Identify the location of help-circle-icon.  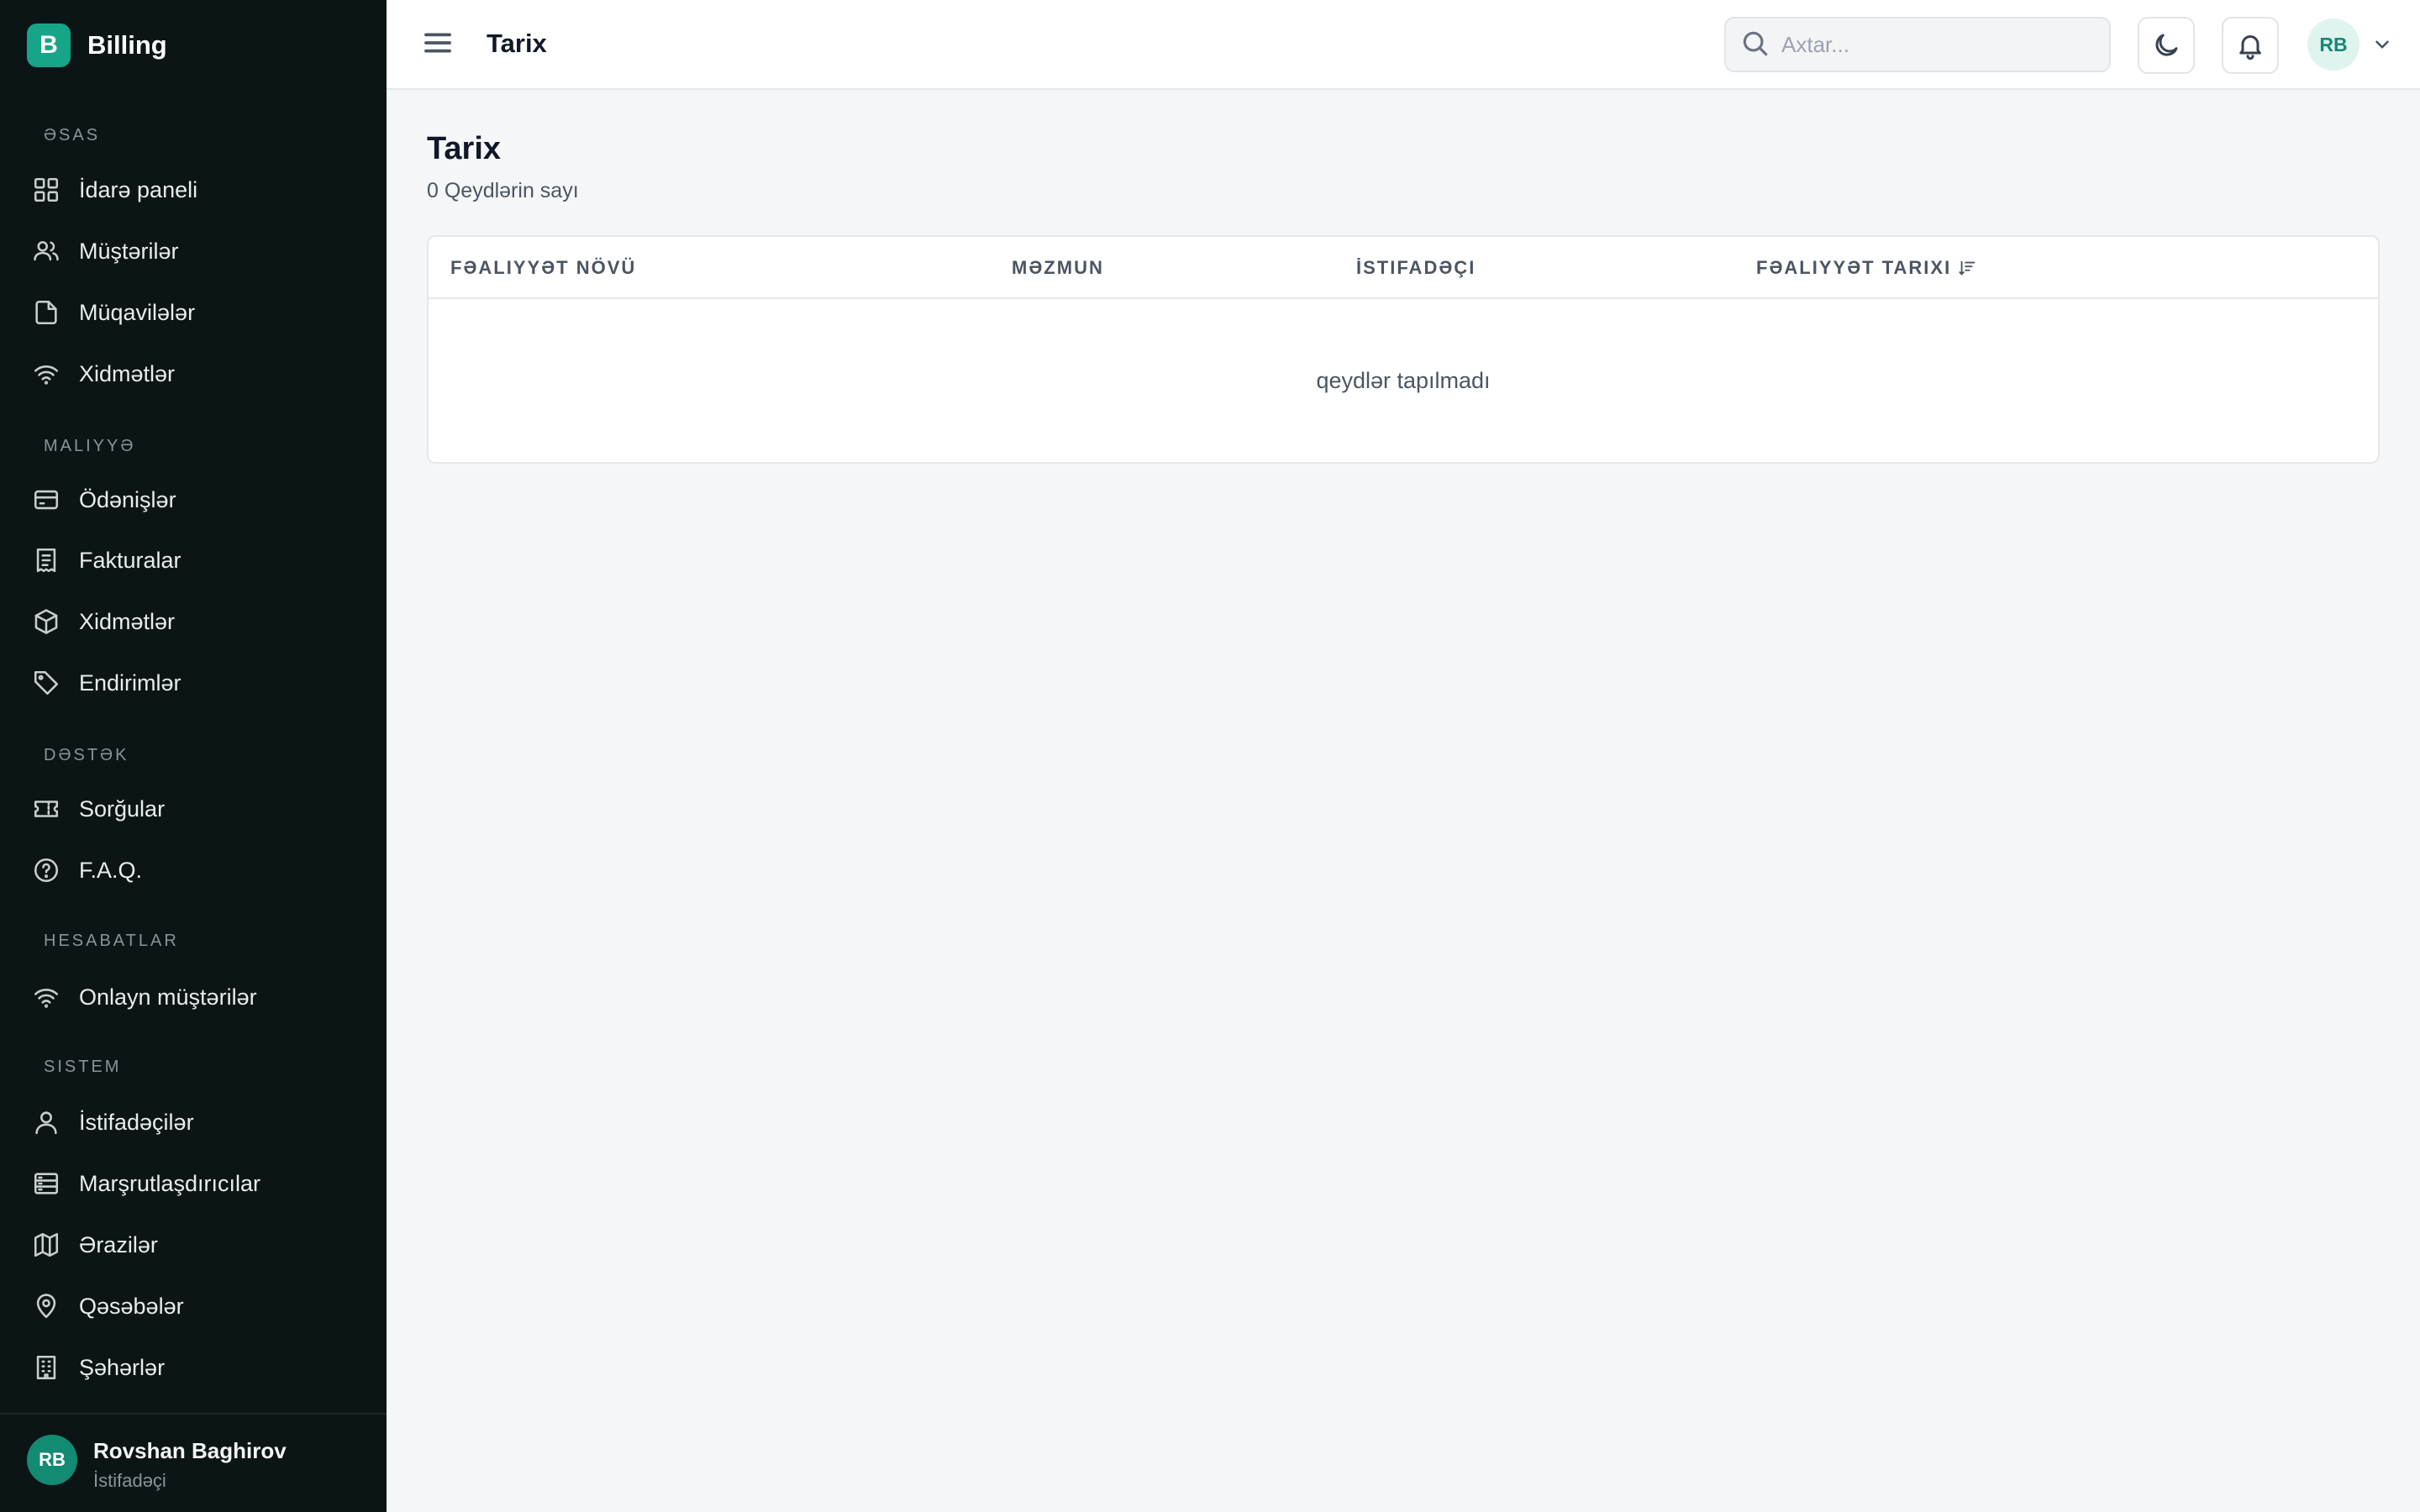
(46, 870).